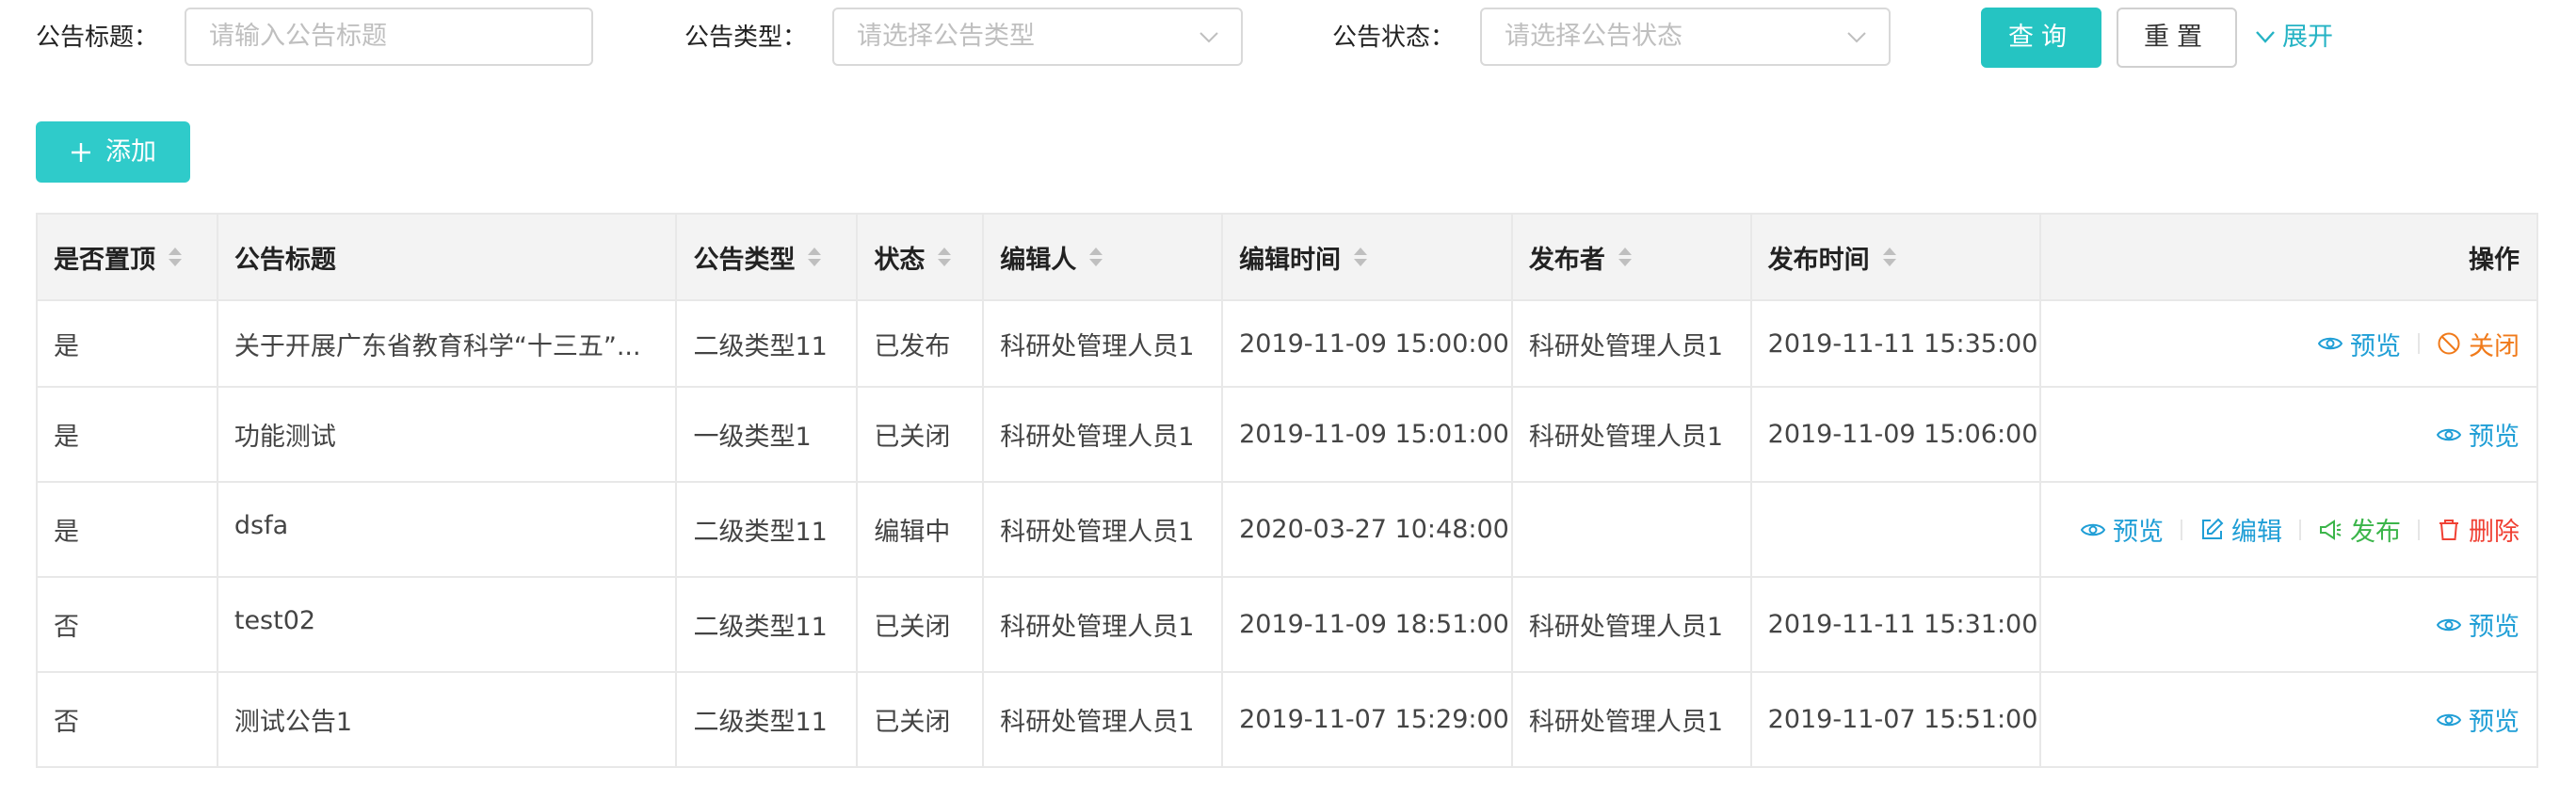  What do you see at coordinates (946, 36) in the screenshot?
I see `type-filter-placeholder: 请选择公告类型` at bounding box center [946, 36].